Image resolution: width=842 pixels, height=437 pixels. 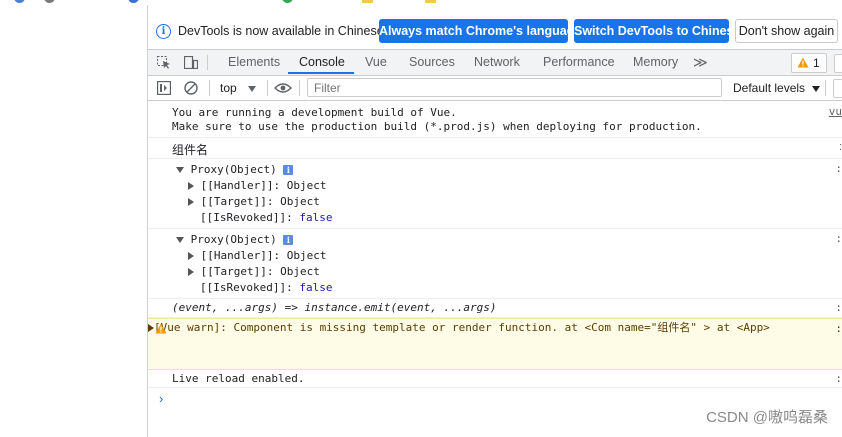 What do you see at coordinates (767, 417) in the screenshot?
I see `watermark: CSDN @嗷呜磊桑` at bounding box center [767, 417].